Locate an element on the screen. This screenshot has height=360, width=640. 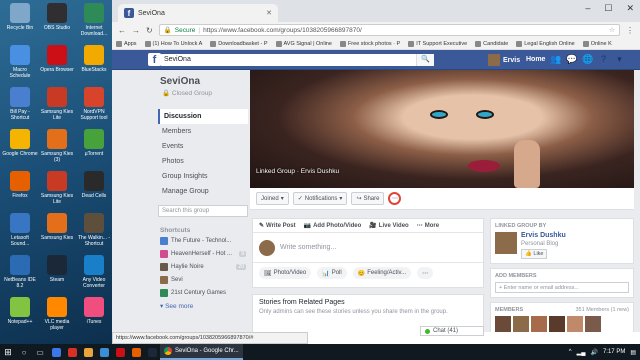
minimize-icon: – is located at coordinates (587, 8).